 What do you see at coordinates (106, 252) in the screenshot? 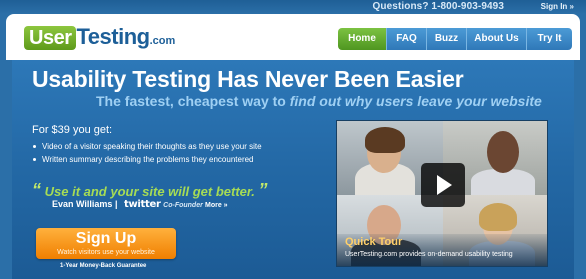
I see `sign-up-sublabel: Watch visitors use your website` at bounding box center [106, 252].